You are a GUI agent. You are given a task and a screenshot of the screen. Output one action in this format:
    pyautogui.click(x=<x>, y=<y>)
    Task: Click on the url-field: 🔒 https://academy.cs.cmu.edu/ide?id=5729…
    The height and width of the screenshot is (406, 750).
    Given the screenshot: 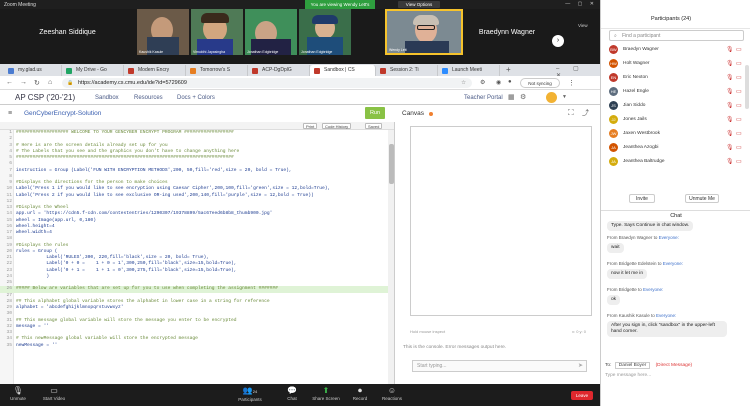 What is the action you would take?
    pyautogui.click(x=267, y=83)
    